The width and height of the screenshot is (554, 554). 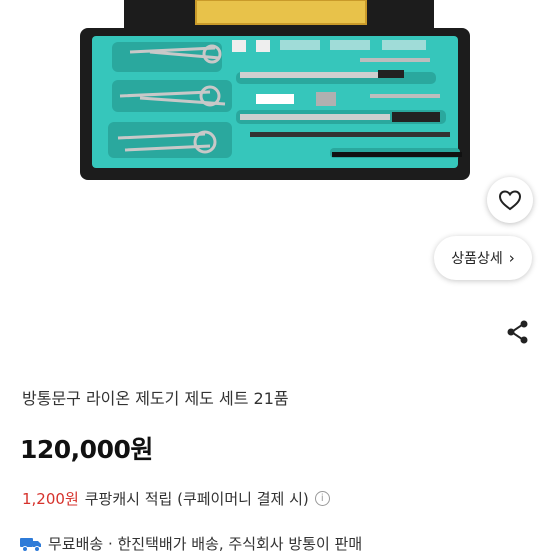 I want to click on product-price: 120,000원, so click(x=86, y=449).